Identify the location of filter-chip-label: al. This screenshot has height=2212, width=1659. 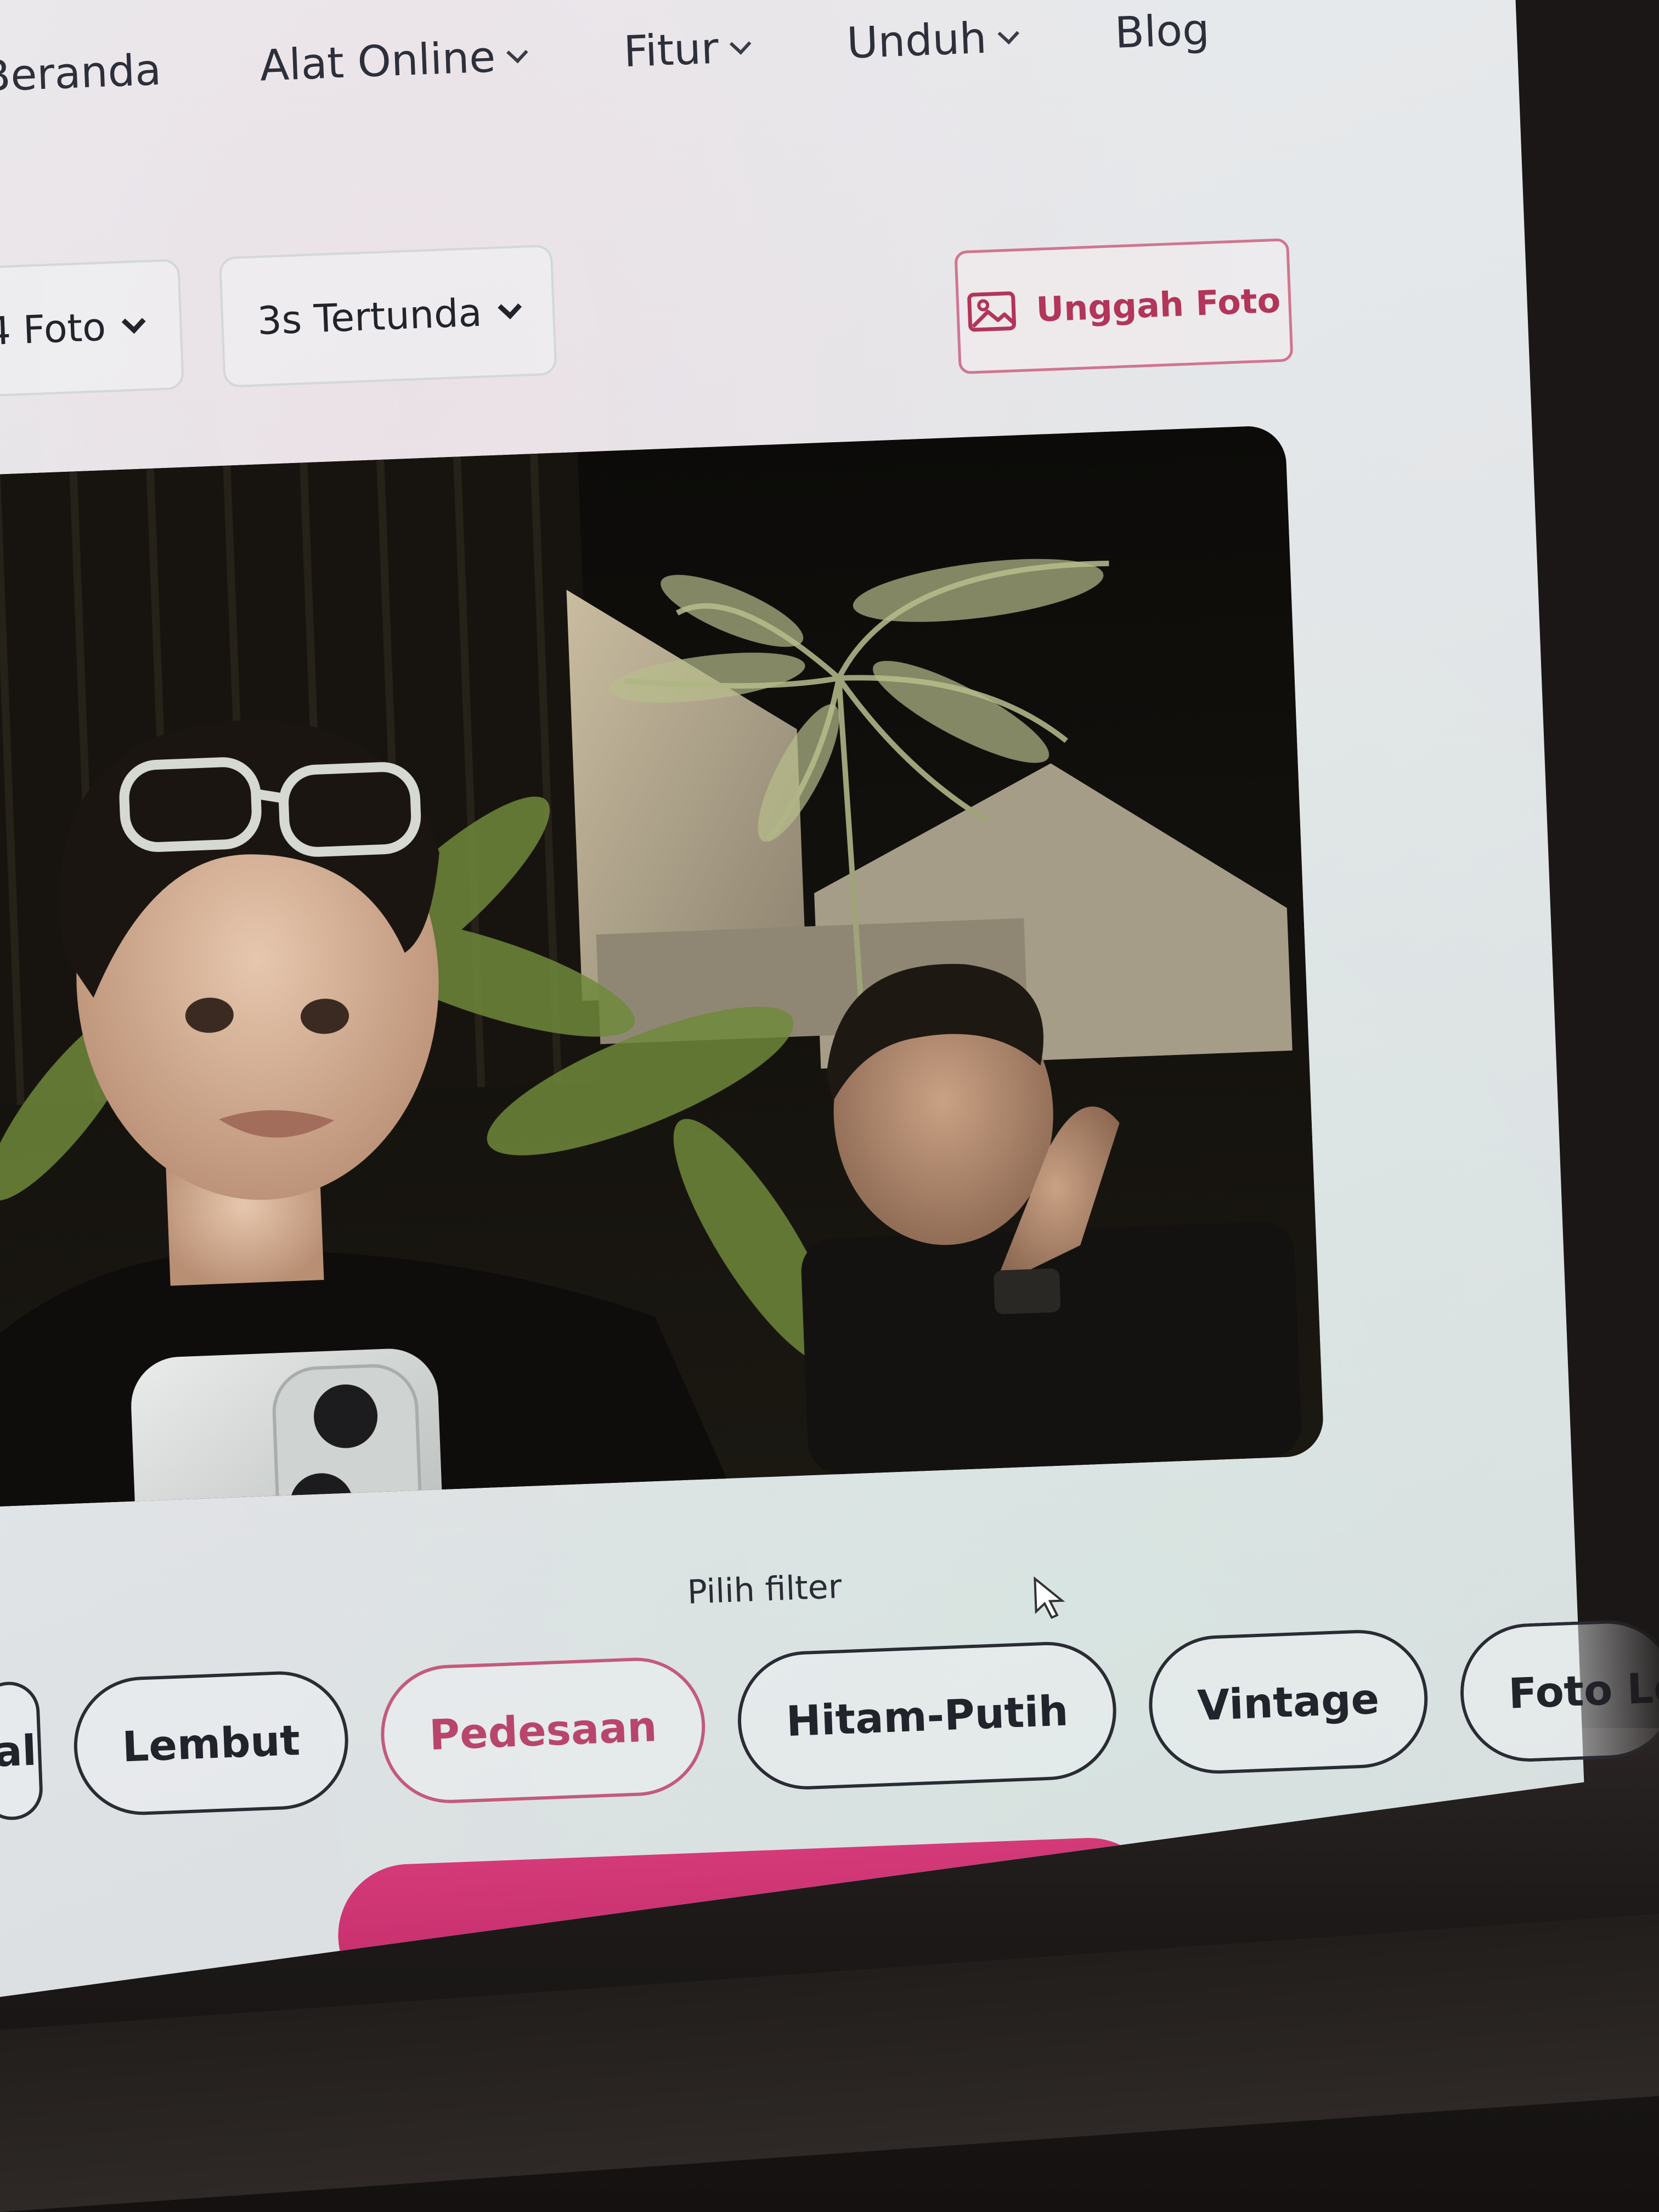
(19, 1751).